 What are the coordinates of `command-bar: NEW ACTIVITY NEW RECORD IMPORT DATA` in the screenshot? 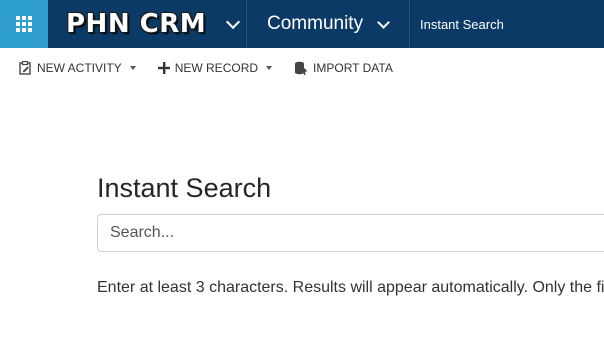 It's located at (302, 68).